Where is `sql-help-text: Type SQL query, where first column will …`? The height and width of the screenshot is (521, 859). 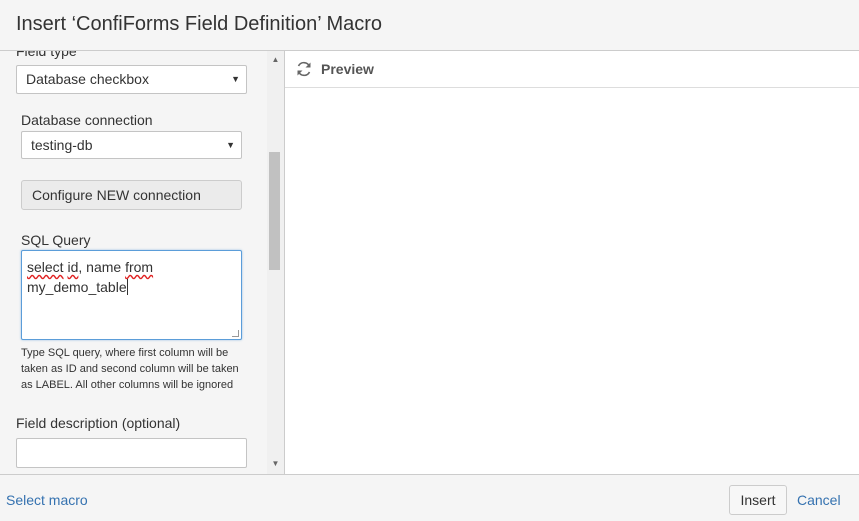
sql-help-text: Type SQL query, where first column will … is located at coordinates (130, 369).